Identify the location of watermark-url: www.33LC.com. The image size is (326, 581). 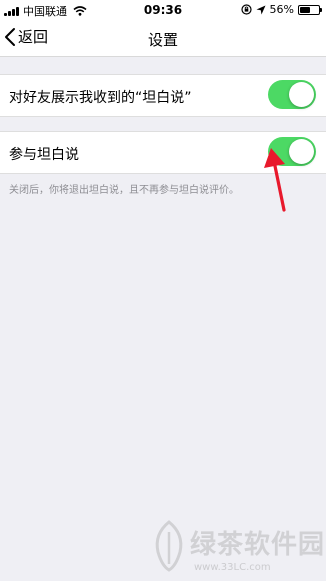
(232, 567).